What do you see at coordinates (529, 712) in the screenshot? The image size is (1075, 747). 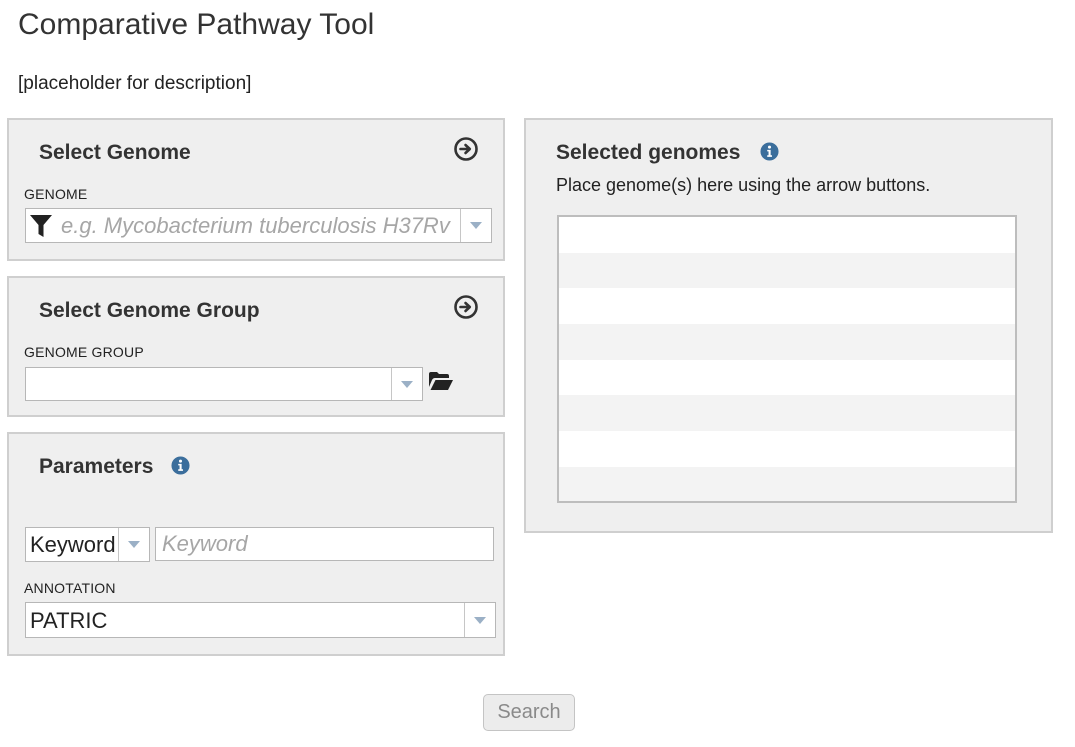 I see `search-button: Search` at bounding box center [529, 712].